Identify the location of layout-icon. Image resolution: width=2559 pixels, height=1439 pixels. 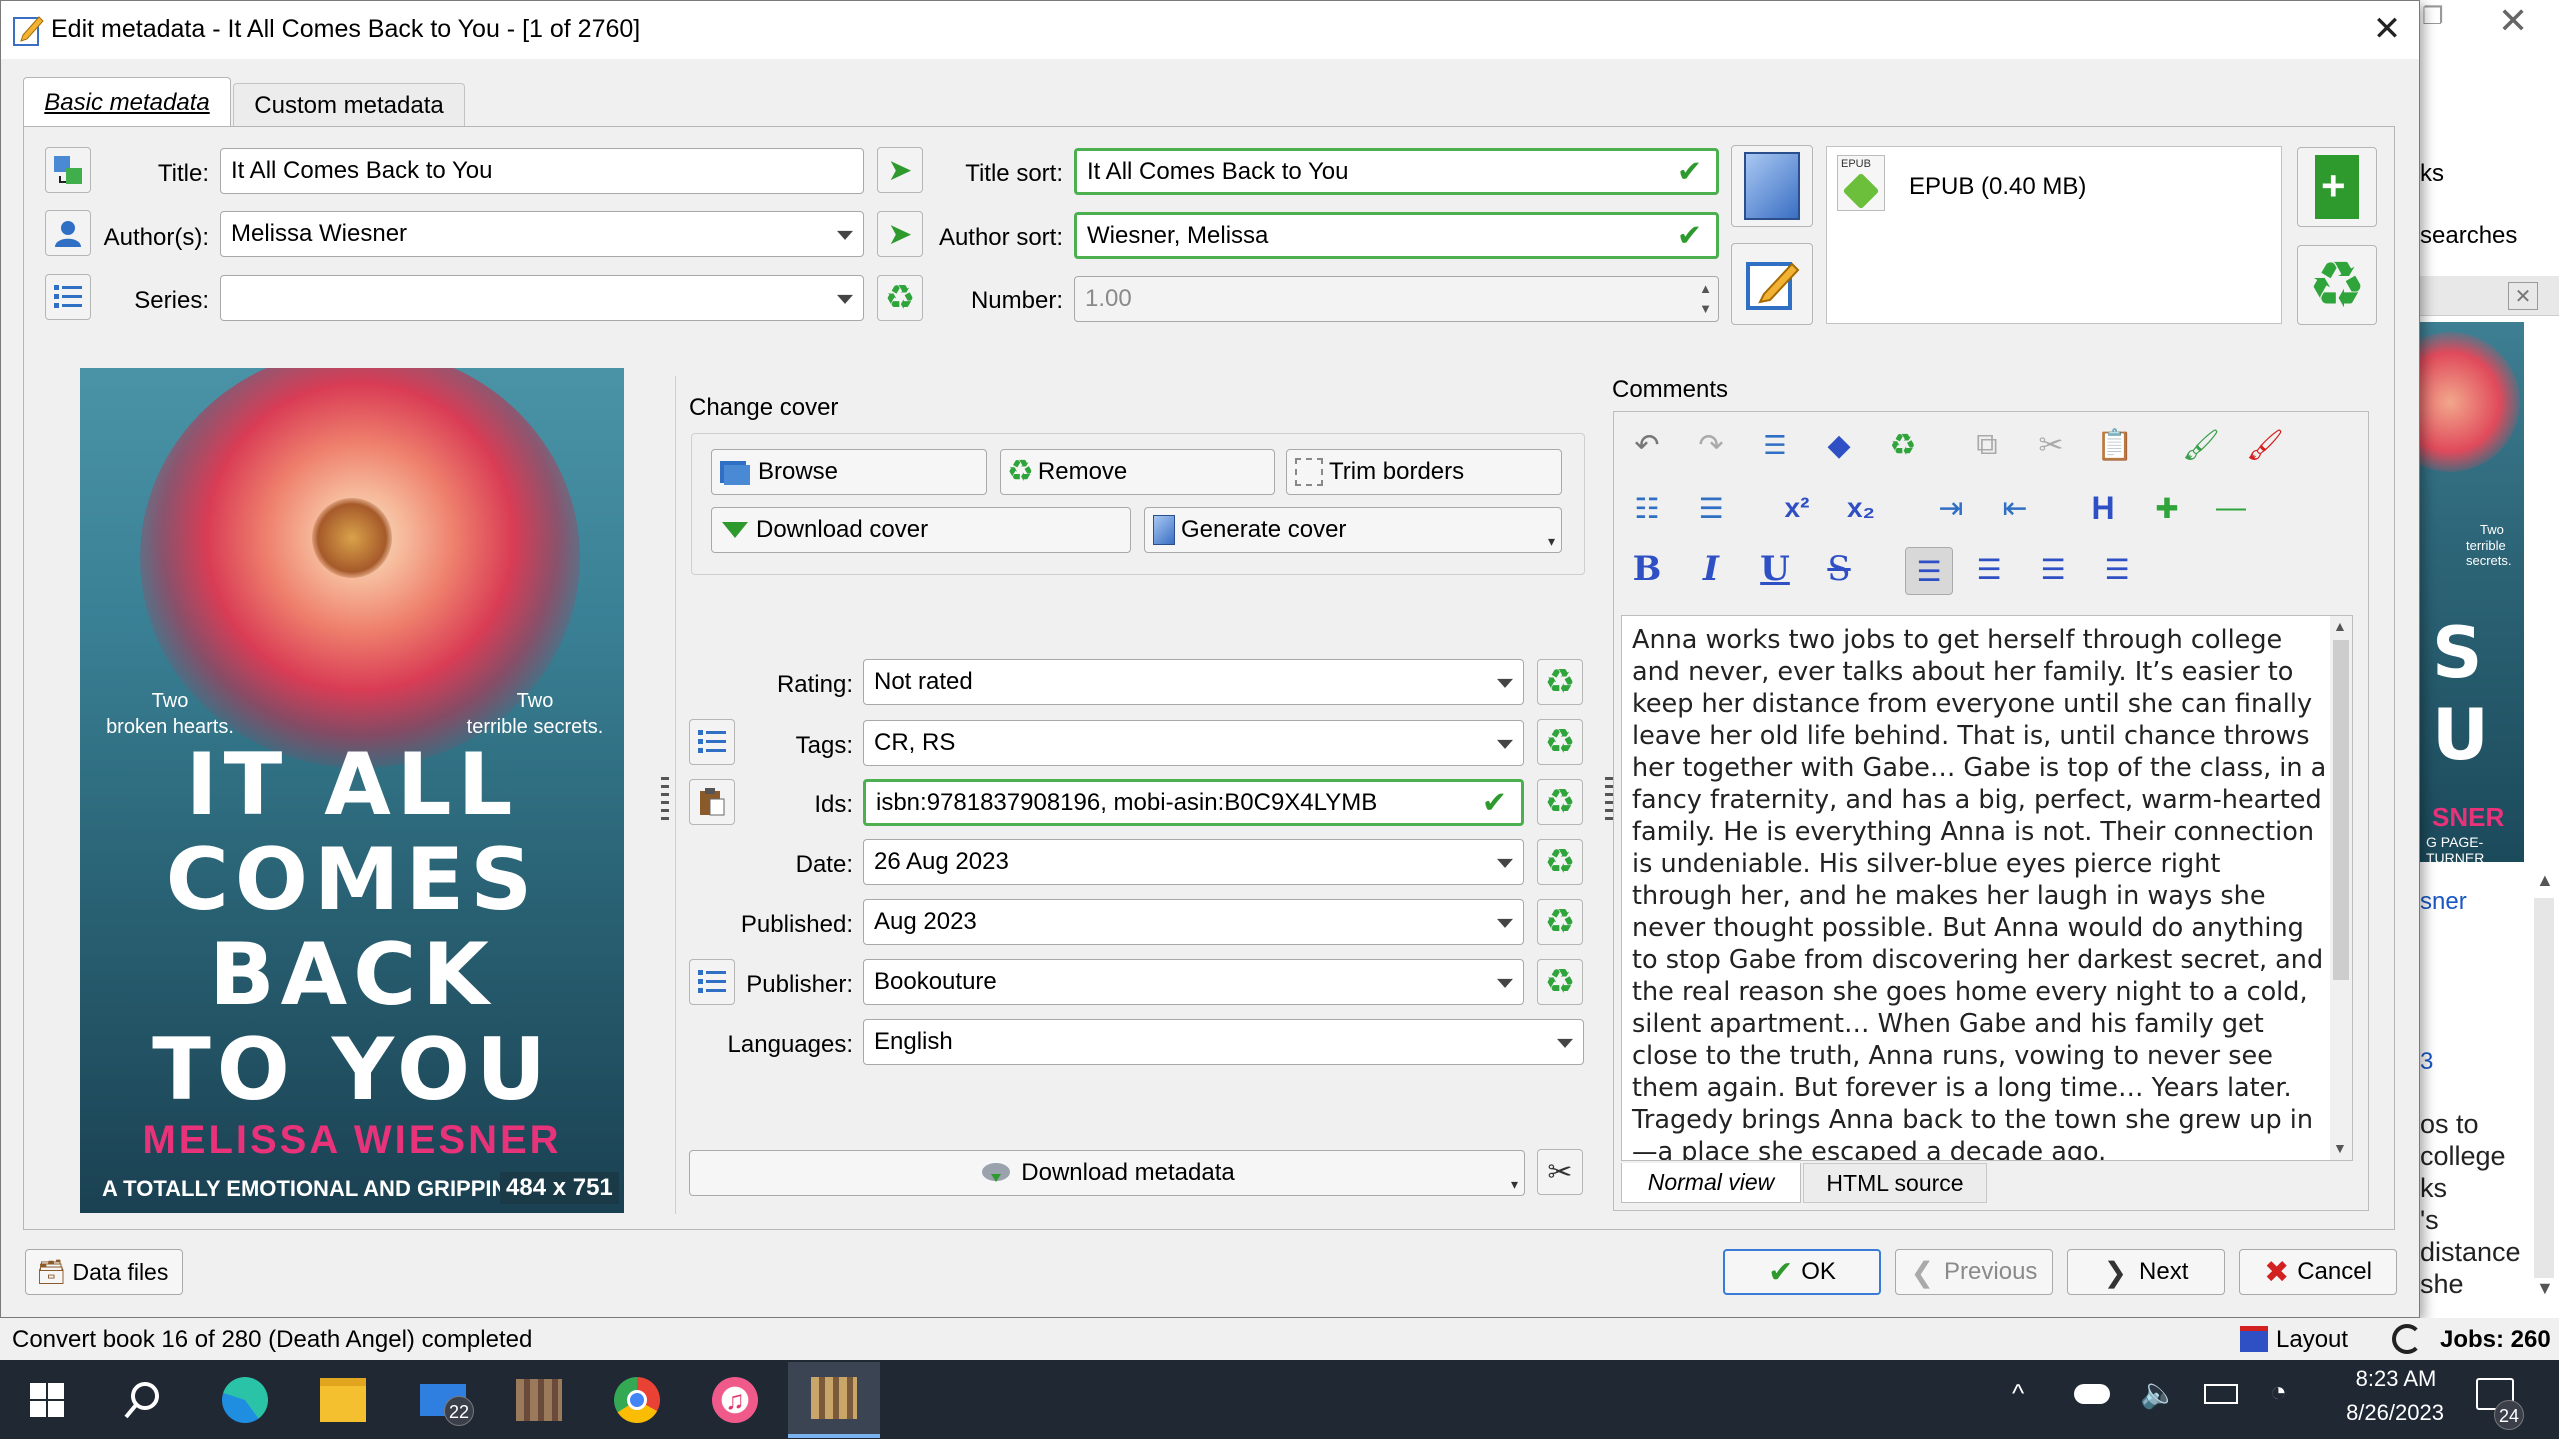
(2254, 1339).